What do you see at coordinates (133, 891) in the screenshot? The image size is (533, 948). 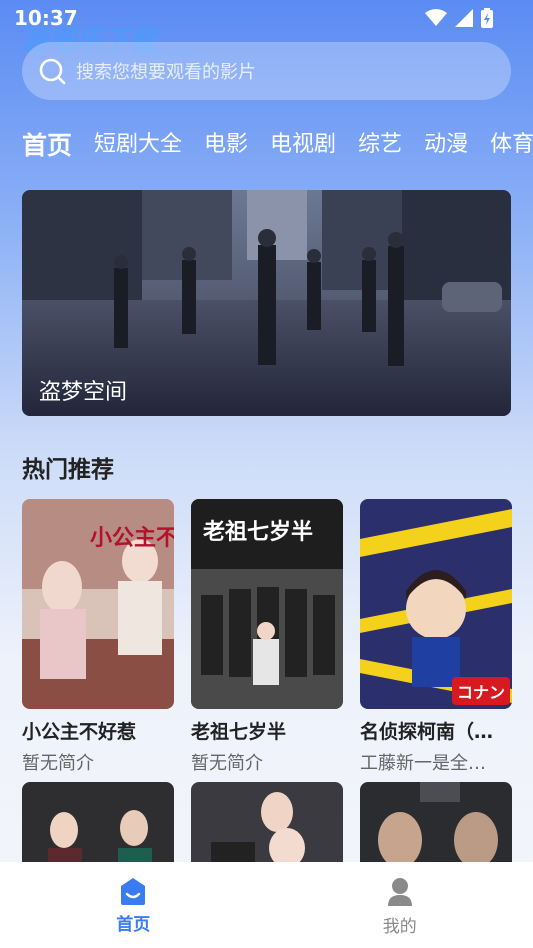 I see `home-icon` at bounding box center [133, 891].